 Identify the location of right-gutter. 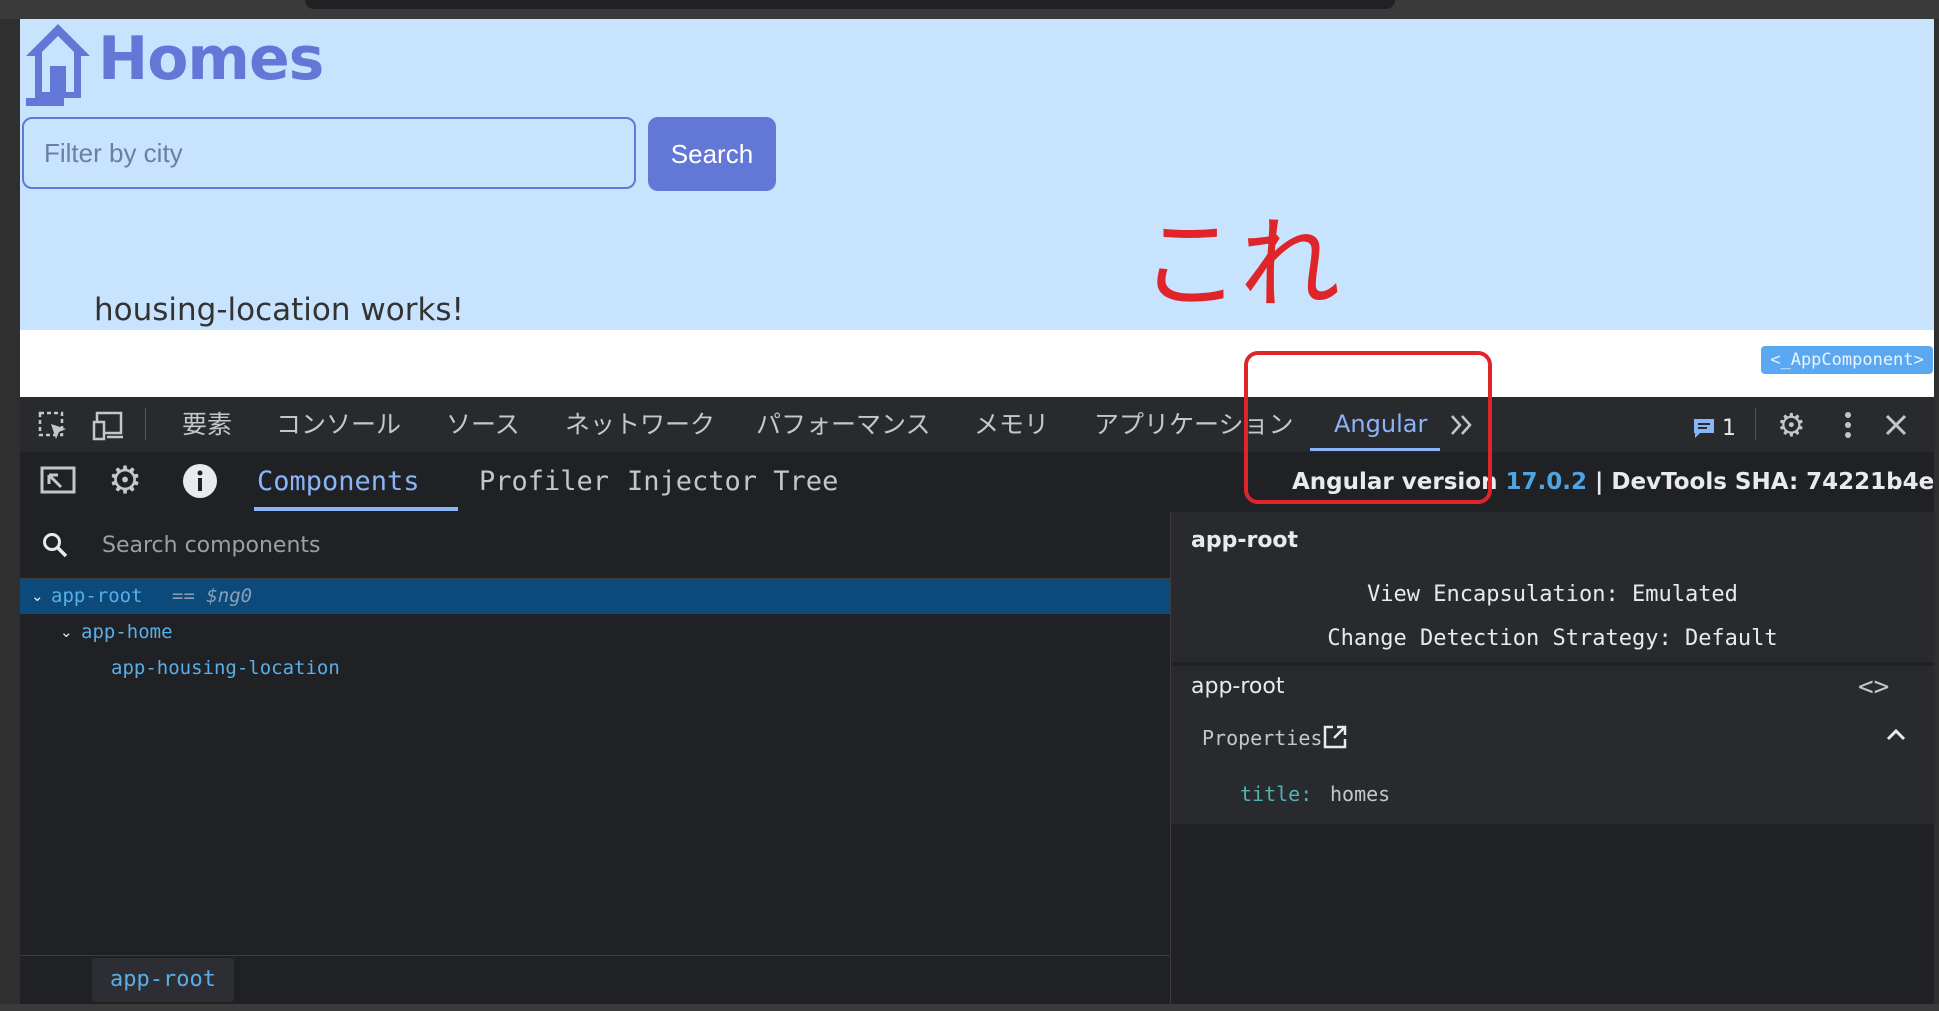
(1936, 515).